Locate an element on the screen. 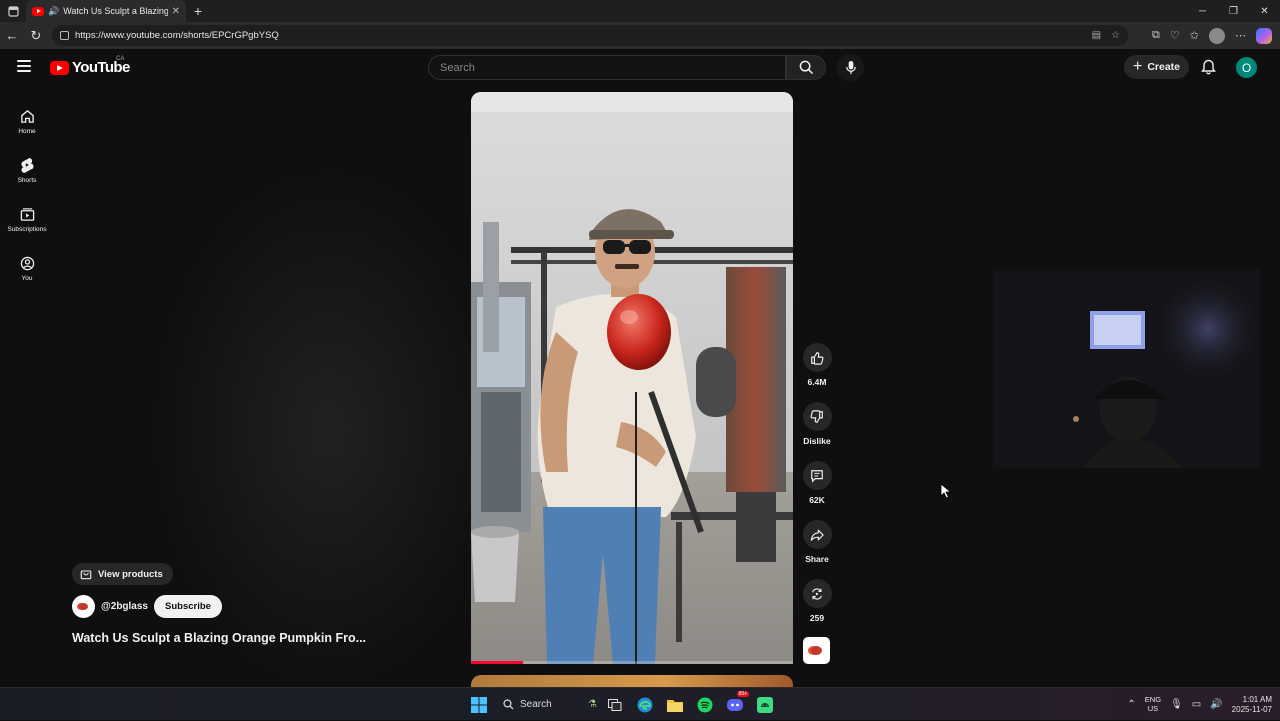  menu-icon is located at coordinates (24, 66).